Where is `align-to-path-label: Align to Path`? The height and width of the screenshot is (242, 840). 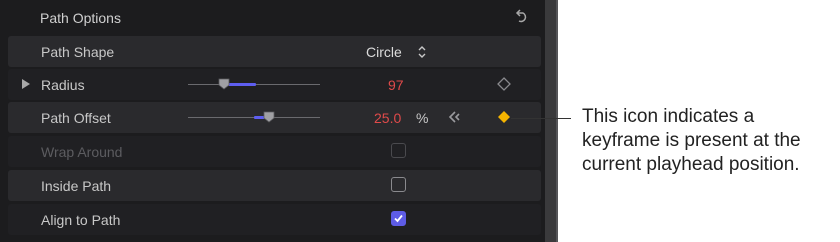
align-to-path-label: Align to Path is located at coordinates (81, 220).